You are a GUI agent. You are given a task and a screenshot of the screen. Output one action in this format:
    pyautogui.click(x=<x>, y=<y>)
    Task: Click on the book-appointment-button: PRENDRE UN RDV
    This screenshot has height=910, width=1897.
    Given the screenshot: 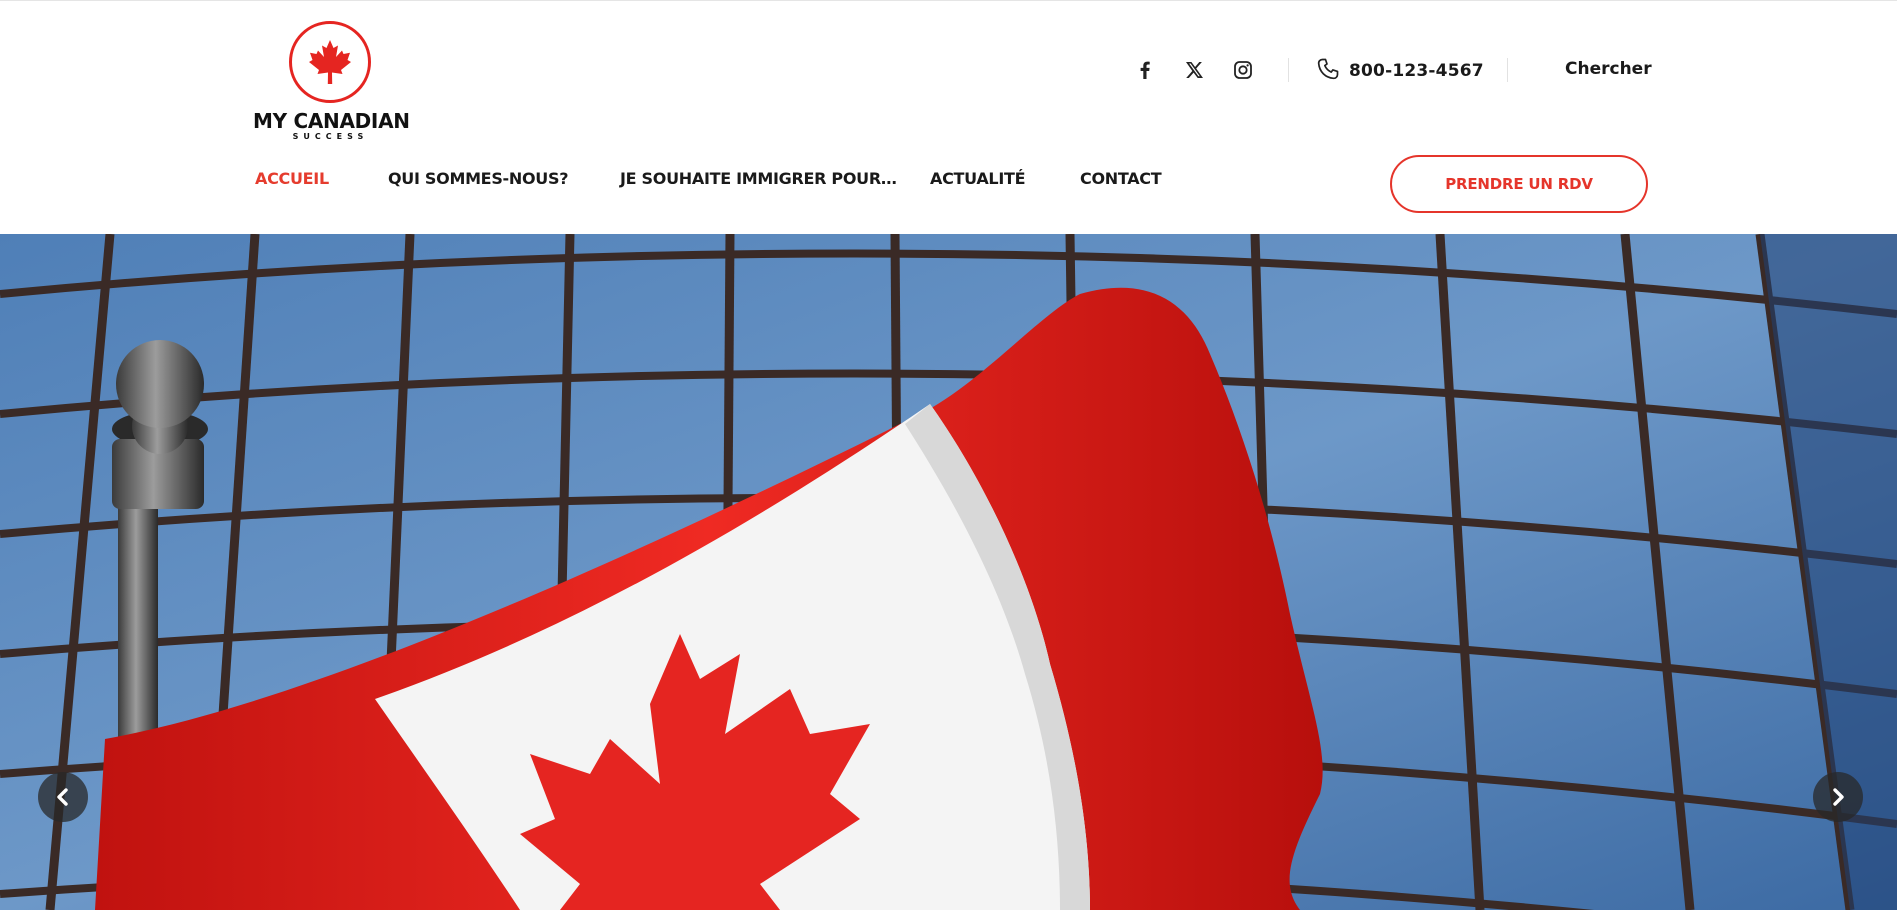 What is the action you would take?
    pyautogui.click(x=1519, y=184)
    